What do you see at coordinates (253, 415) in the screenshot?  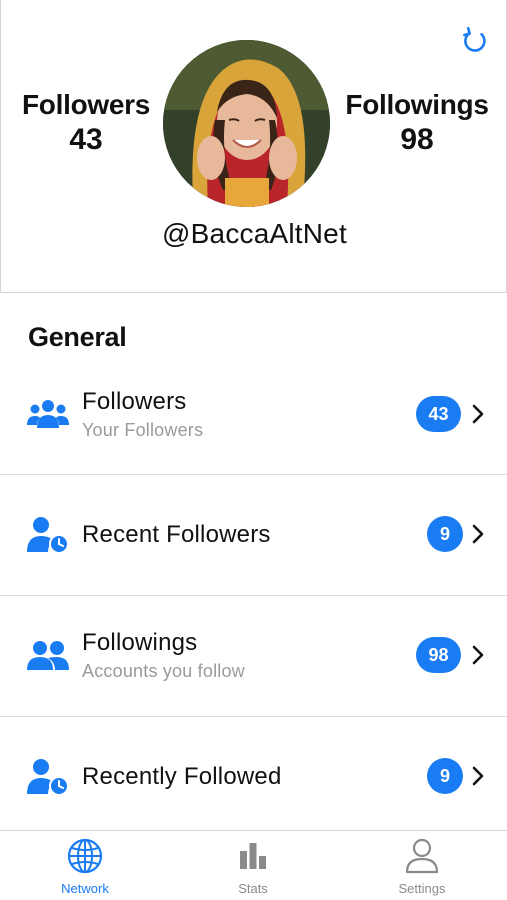 I see `list-item-followers: Followers Your Followers 43` at bounding box center [253, 415].